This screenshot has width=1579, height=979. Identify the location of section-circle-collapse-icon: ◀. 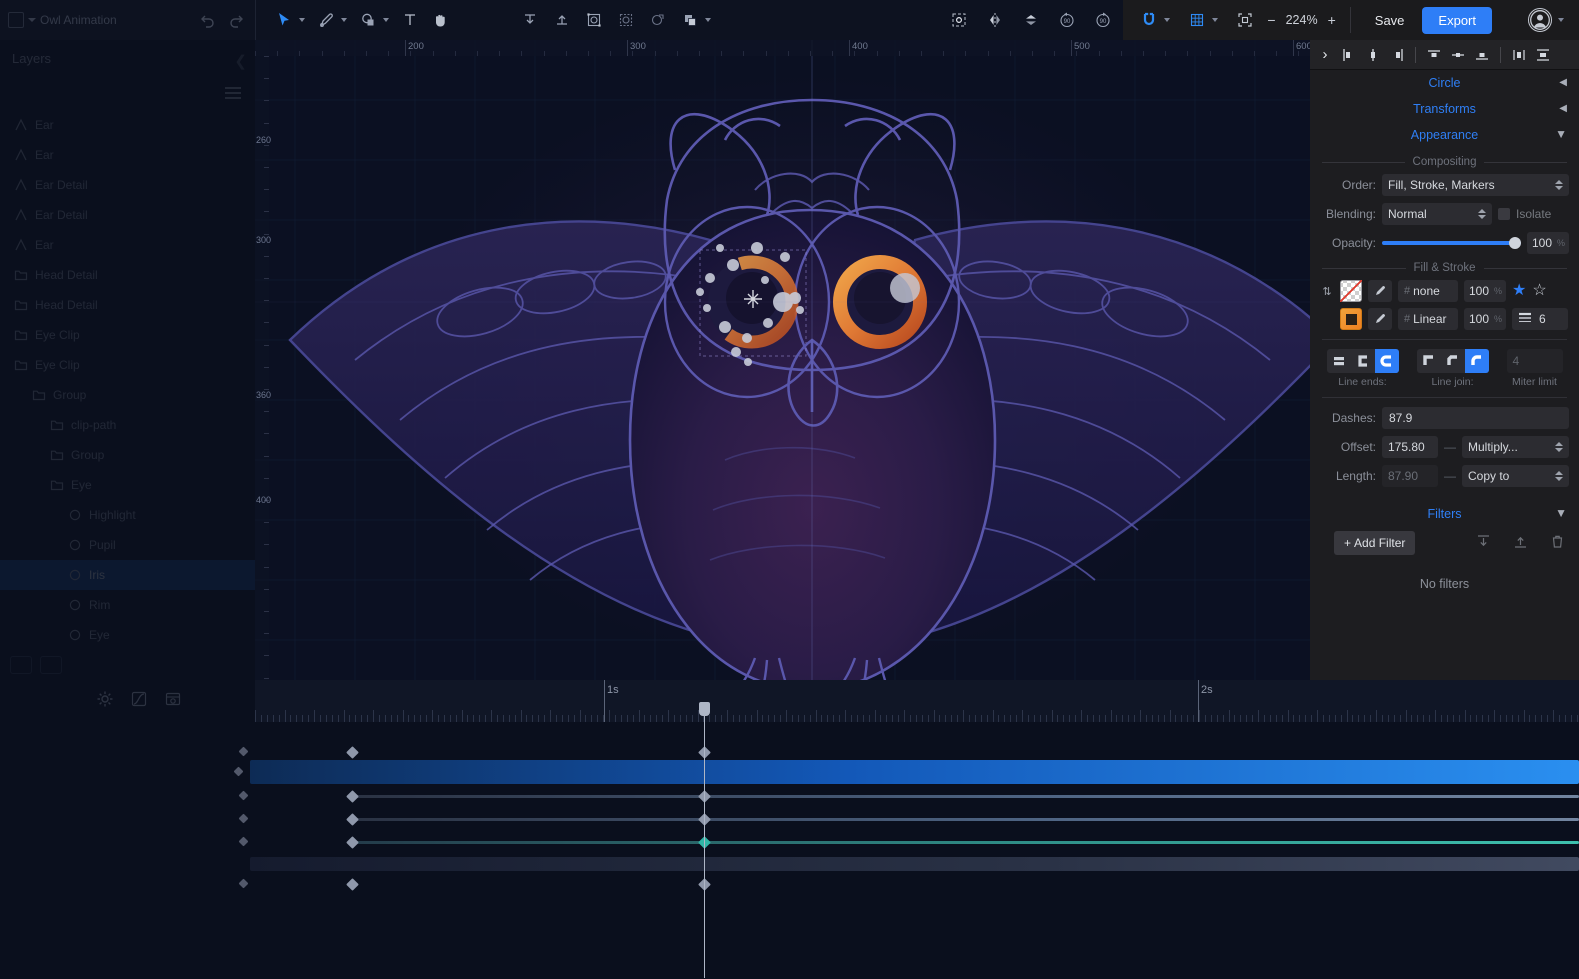
(1563, 82).